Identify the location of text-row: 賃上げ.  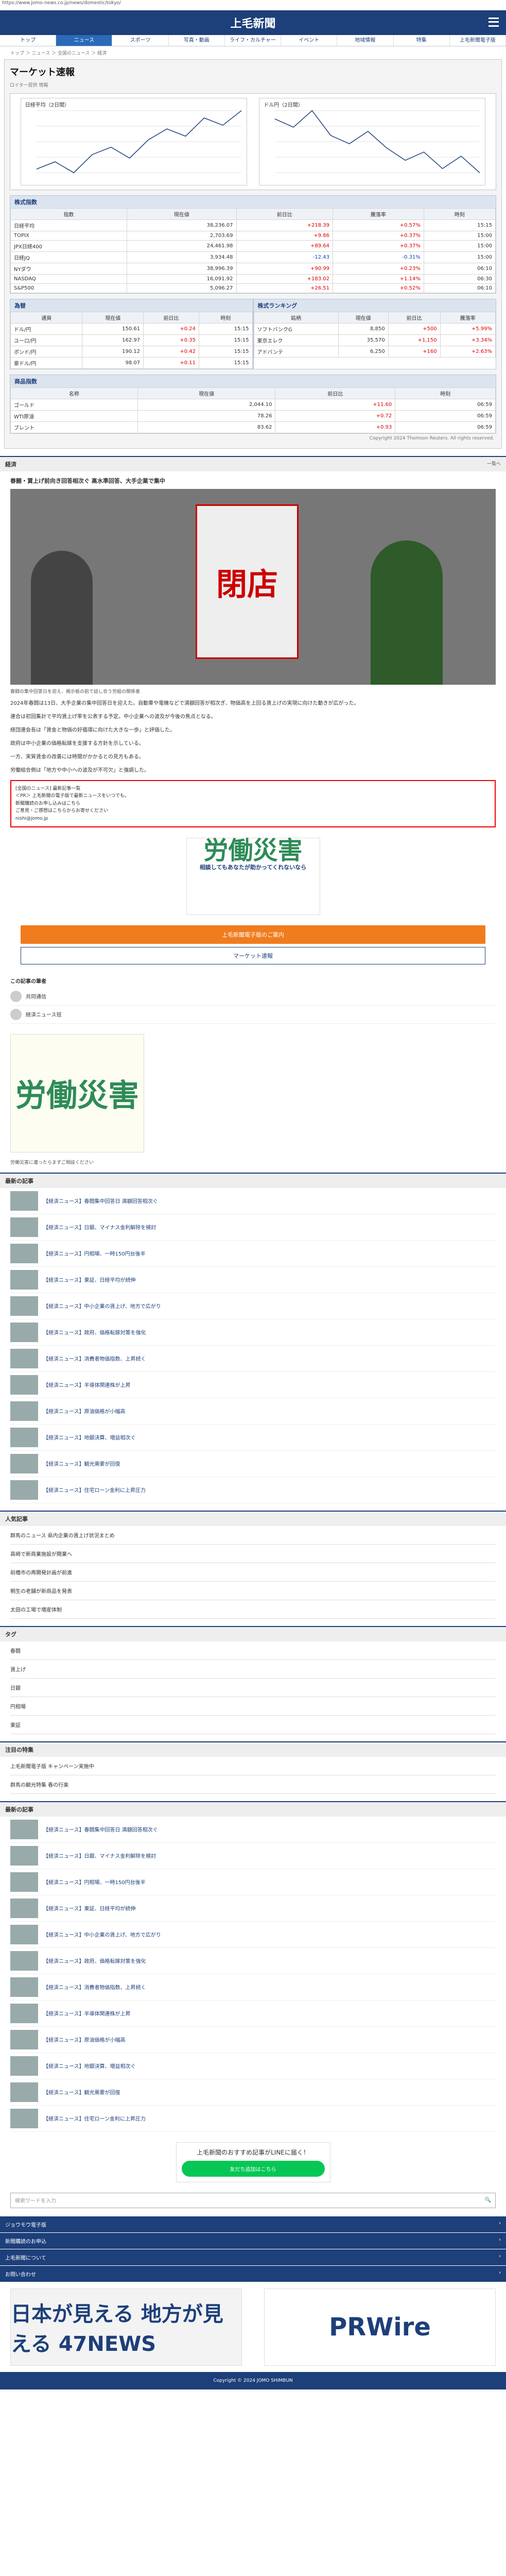
(253, 1669).